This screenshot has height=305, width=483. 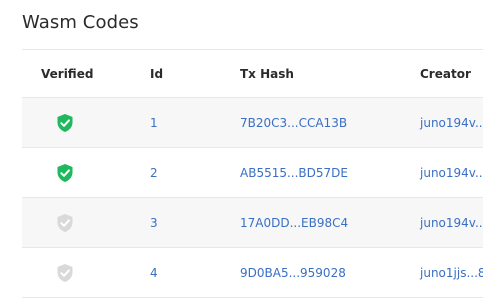 What do you see at coordinates (293, 272) in the screenshot?
I see `tx-hash-link: 9D0BA5...959028` at bounding box center [293, 272].